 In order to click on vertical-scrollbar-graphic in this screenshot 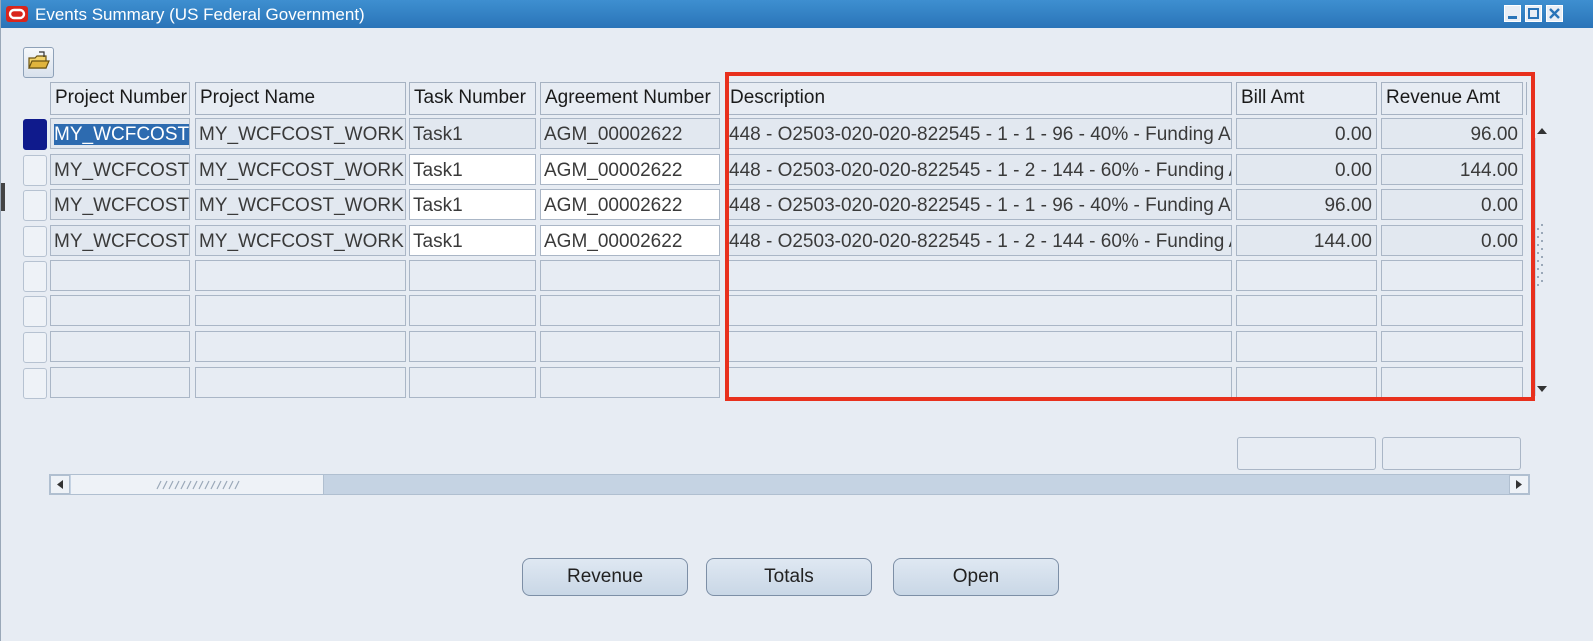, I will do `click(1538, 261)`.